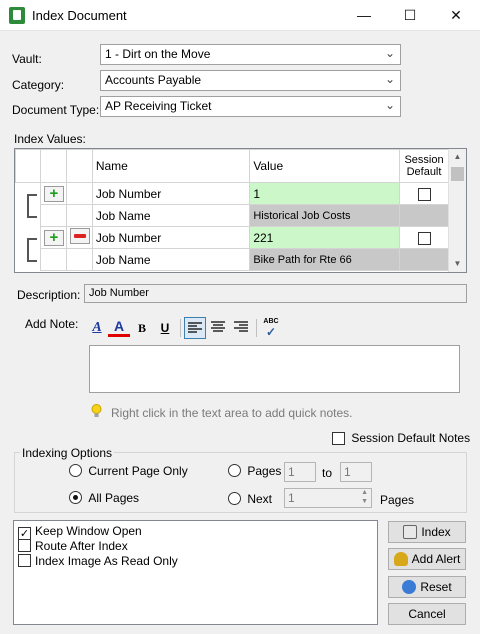 This screenshot has height=634, width=480. Describe the element at coordinates (27, 59) in the screenshot. I see `vault-label: Vault:` at that location.